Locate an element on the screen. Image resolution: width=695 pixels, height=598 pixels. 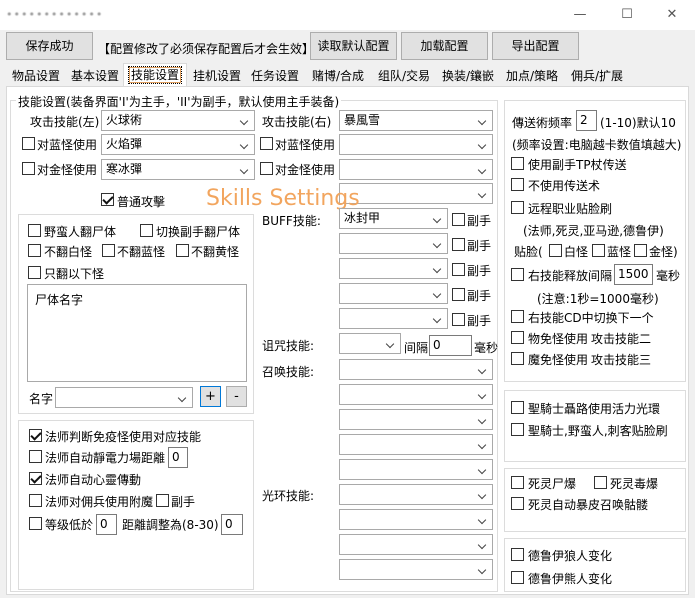
attack-right-label: 攻击技能(右) is located at coordinates (297, 122).